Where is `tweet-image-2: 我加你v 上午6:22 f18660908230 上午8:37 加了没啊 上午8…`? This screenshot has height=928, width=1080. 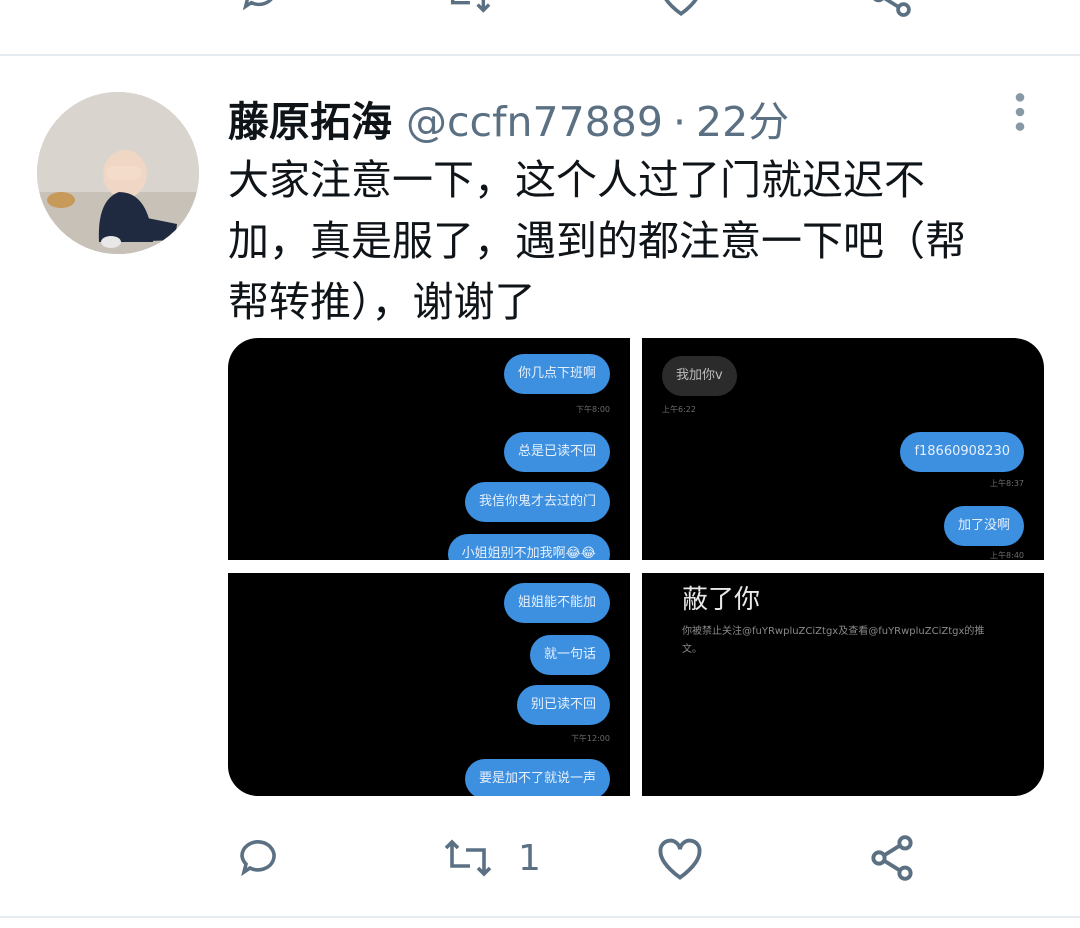 tweet-image-2: 我加你v 上午6:22 f18660908230 上午8:37 加了没啊 上午8… is located at coordinates (843, 449).